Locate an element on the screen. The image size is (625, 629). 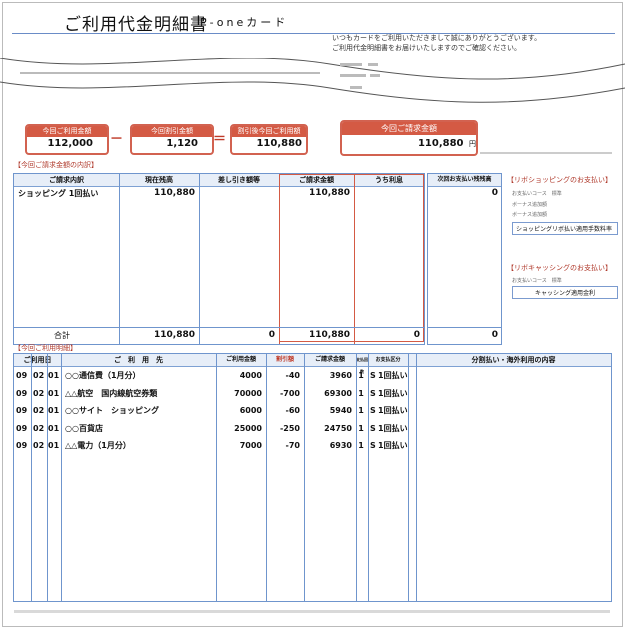
billing-unit: 円 is located at coordinates (472, 144).